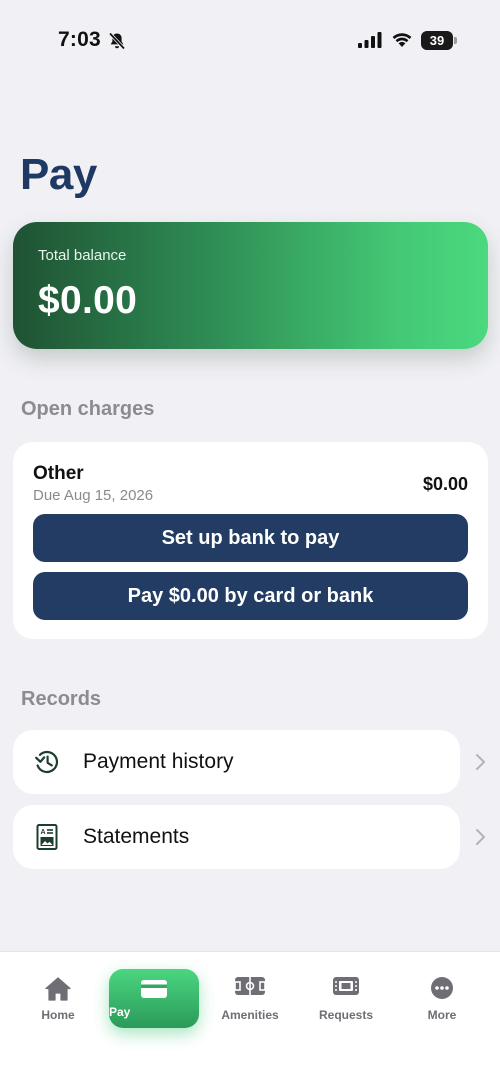  What do you see at coordinates (346, 986) in the screenshot?
I see `requests-icon` at bounding box center [346, 986].